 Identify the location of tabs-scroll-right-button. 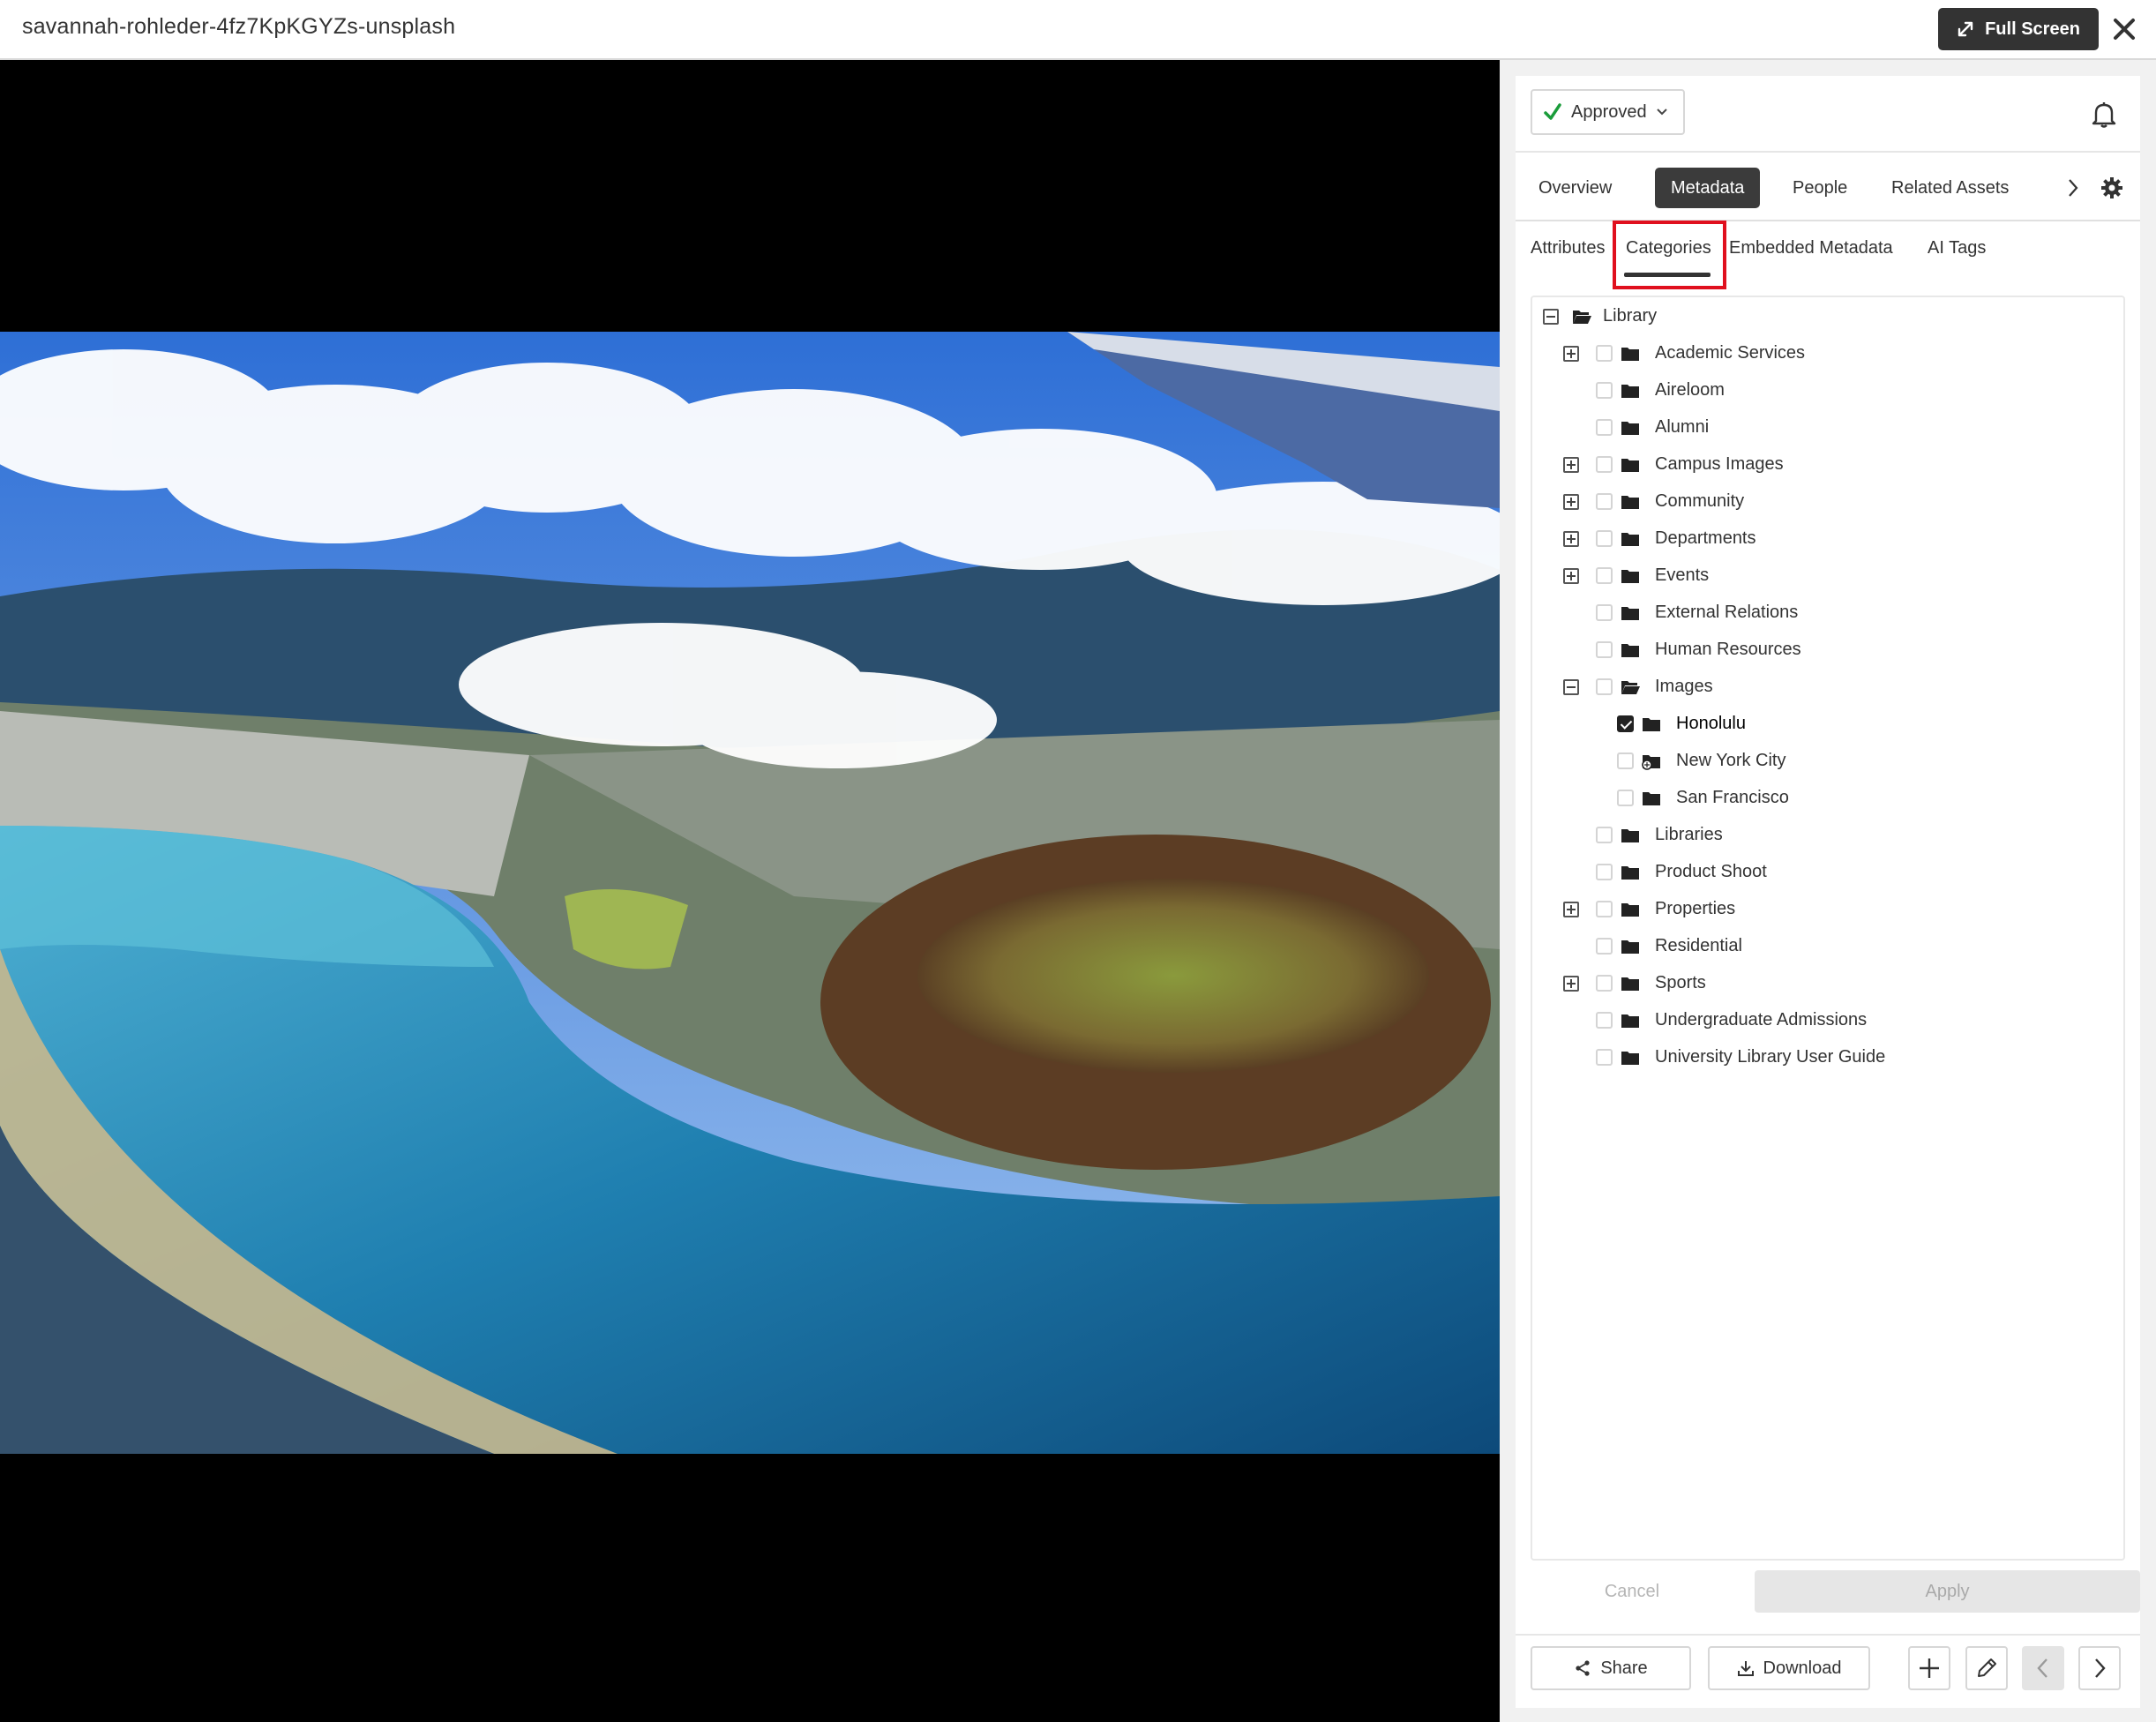
(2073, 188).